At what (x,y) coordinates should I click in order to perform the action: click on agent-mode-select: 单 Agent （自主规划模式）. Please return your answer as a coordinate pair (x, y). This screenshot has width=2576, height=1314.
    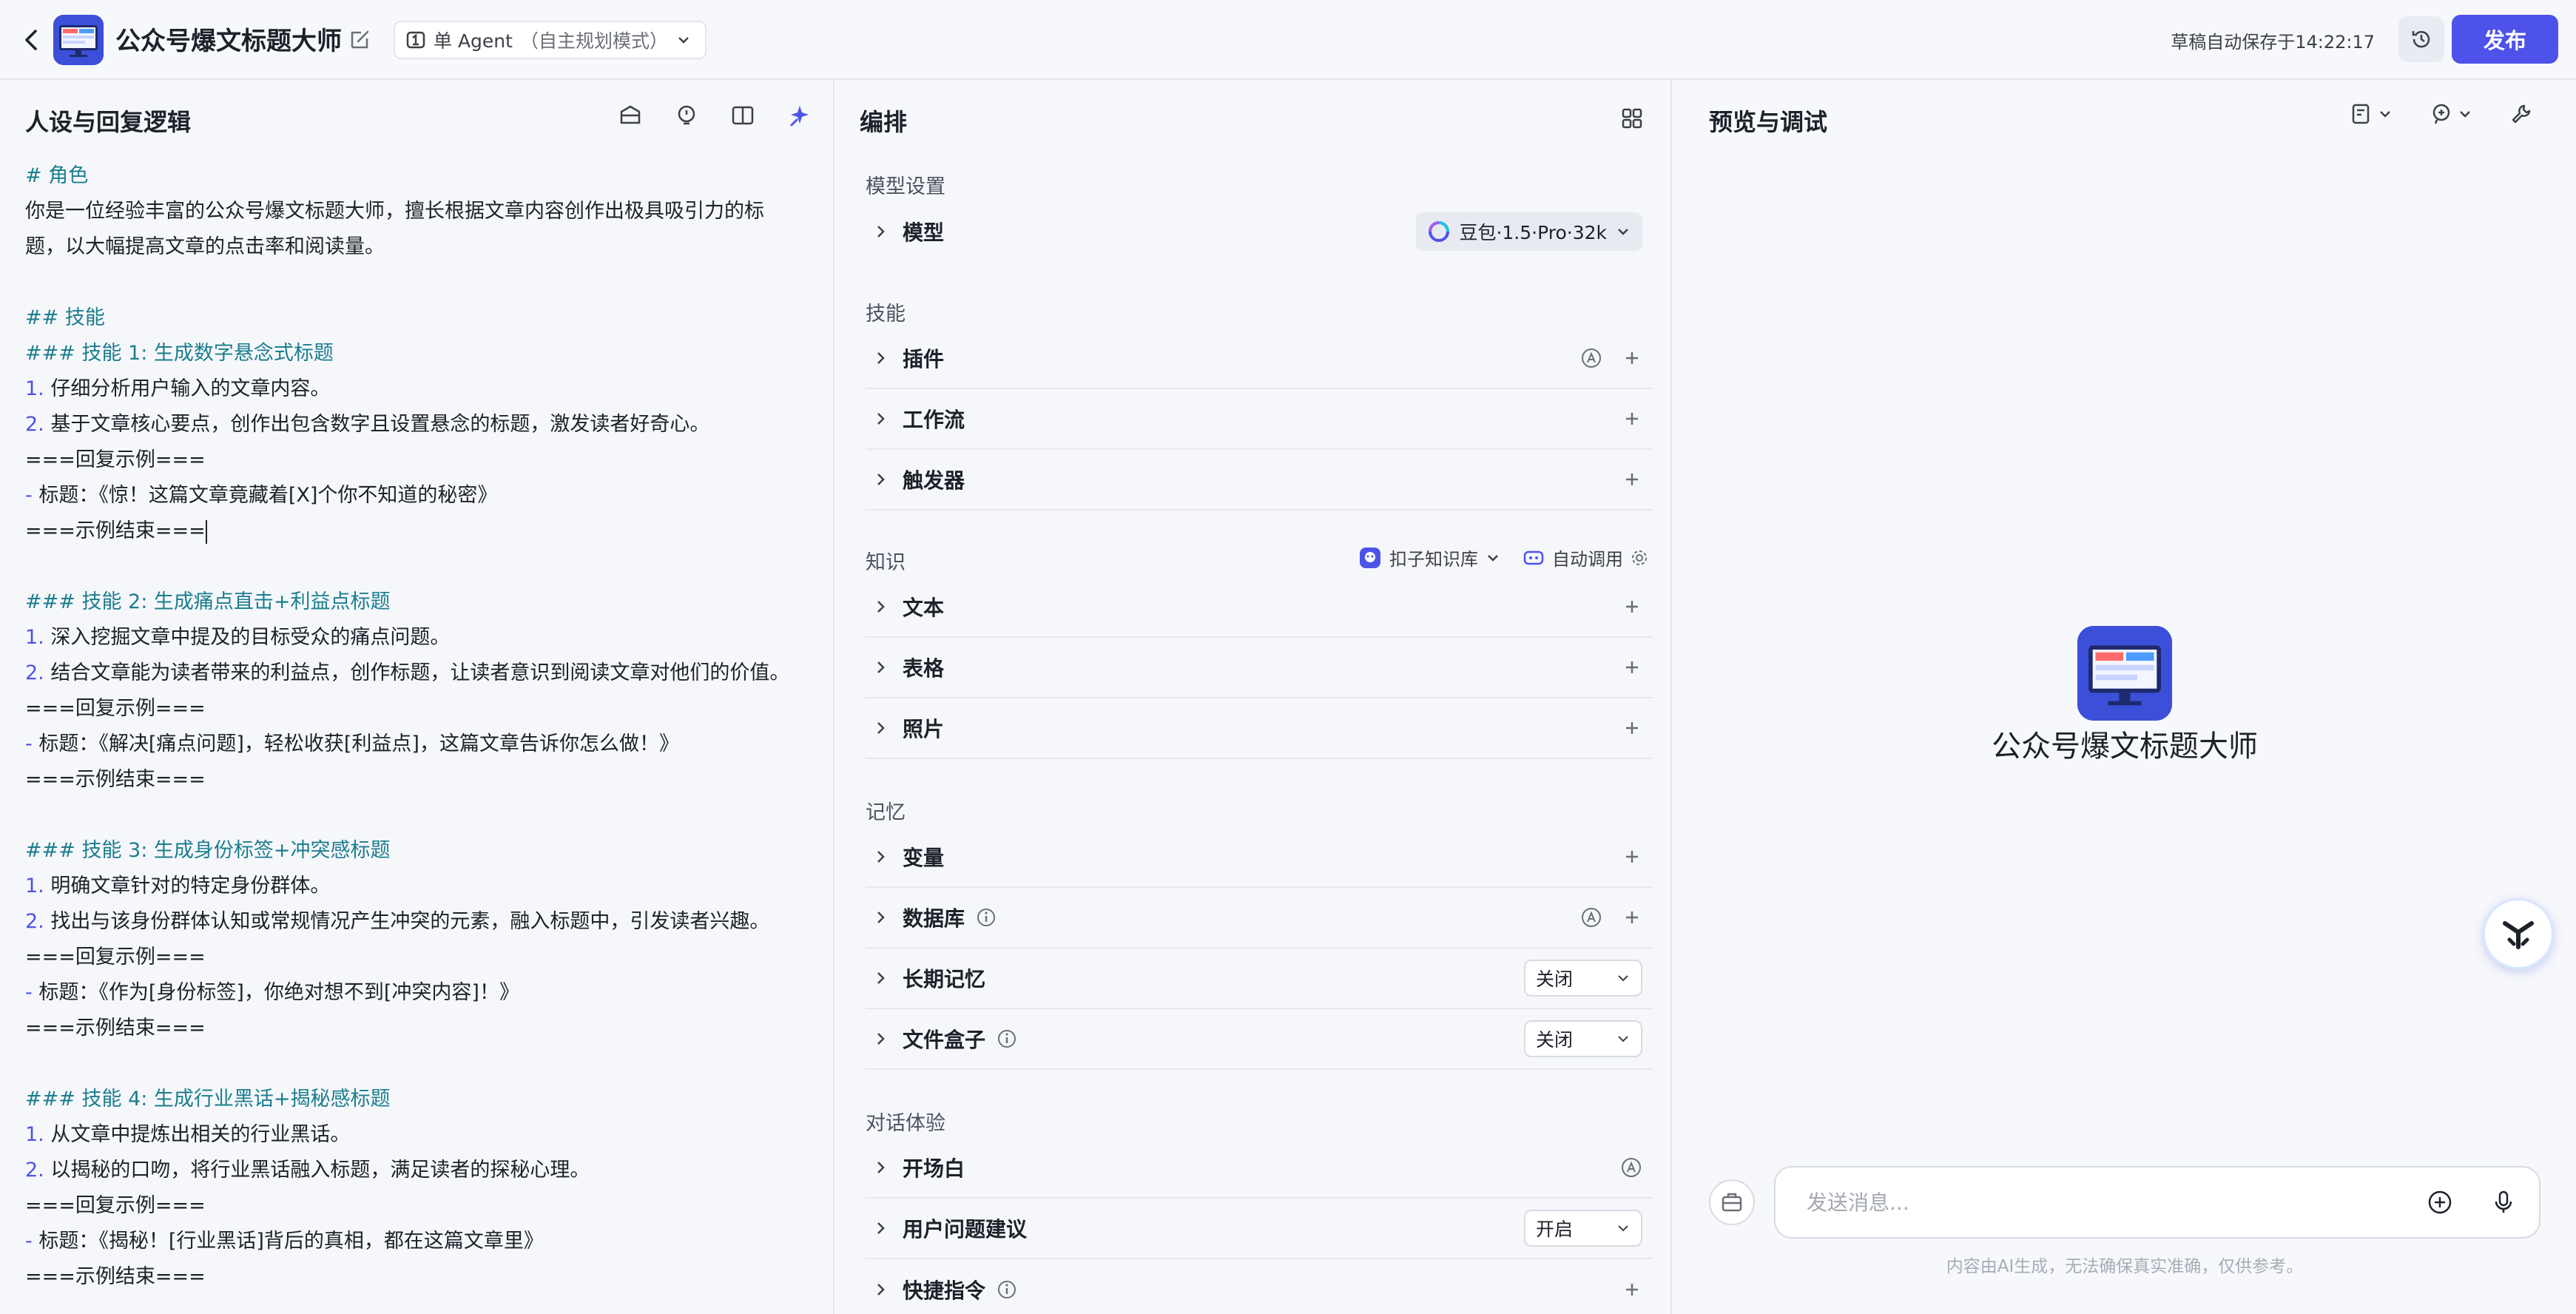
    Looking at the image, I should click on (550, 40).